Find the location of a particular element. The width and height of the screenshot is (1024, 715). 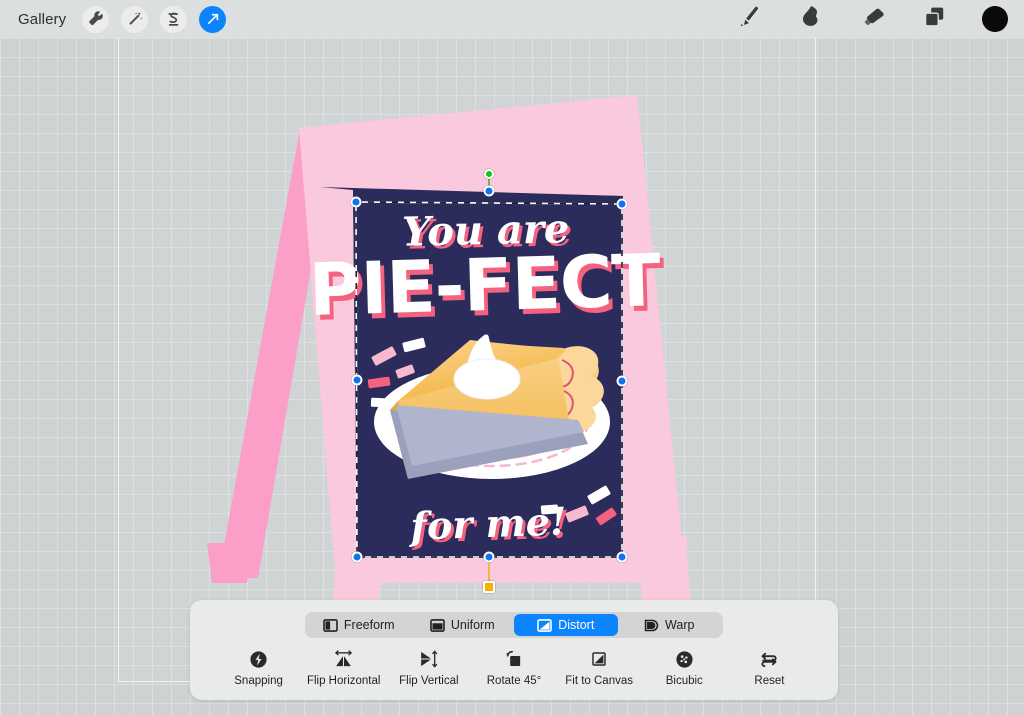

color-swatch-button is located at coordinates (995, 19).